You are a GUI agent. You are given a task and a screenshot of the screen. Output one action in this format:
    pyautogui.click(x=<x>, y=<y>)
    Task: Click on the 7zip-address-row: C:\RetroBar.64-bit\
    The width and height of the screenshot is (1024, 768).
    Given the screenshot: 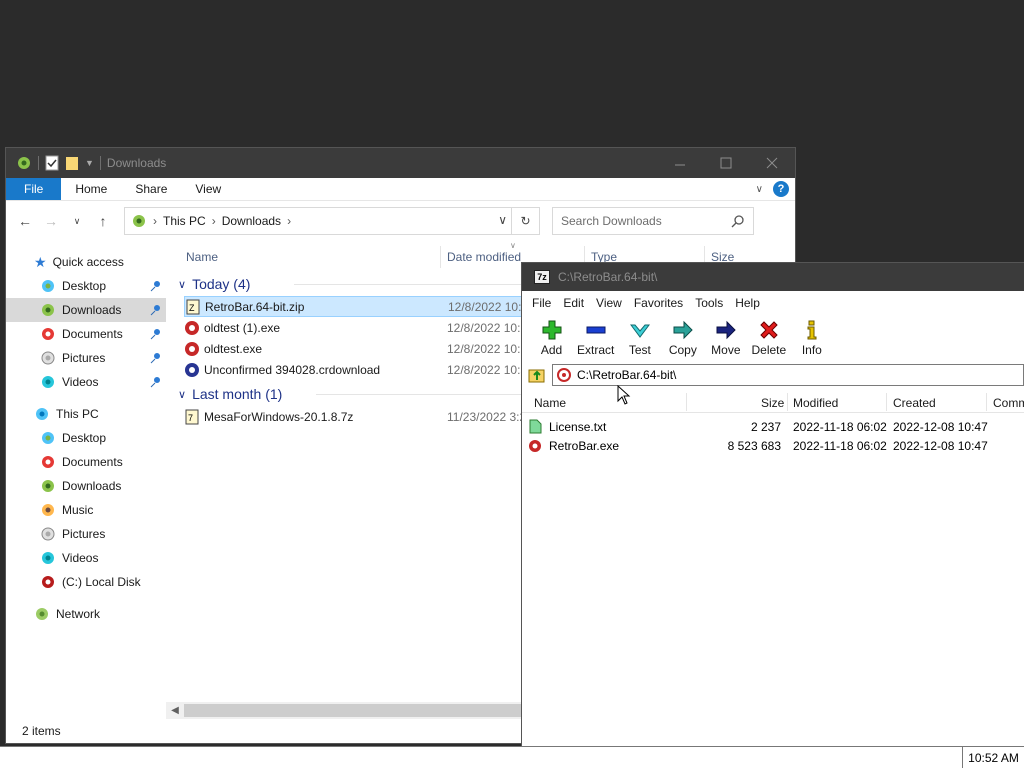 What is the action you would take?
    pyautogui.click(x=773, y=375)
    